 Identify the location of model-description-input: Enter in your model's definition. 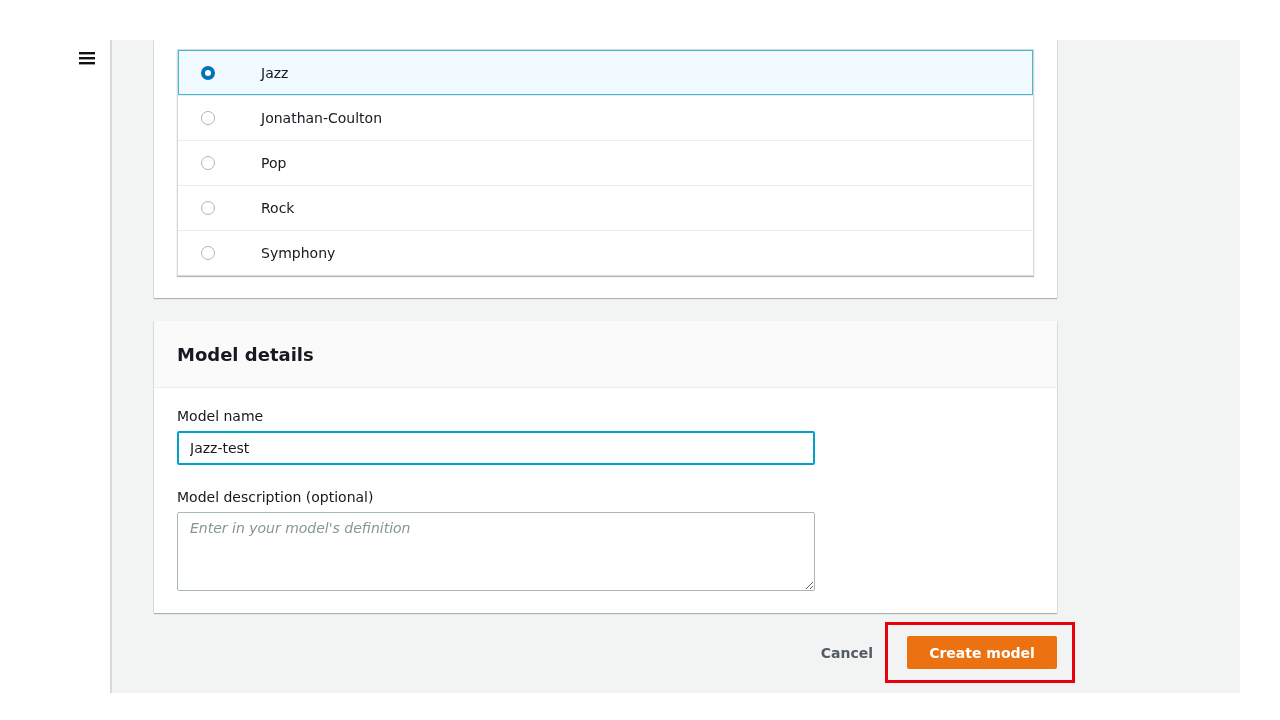
(496, 551).